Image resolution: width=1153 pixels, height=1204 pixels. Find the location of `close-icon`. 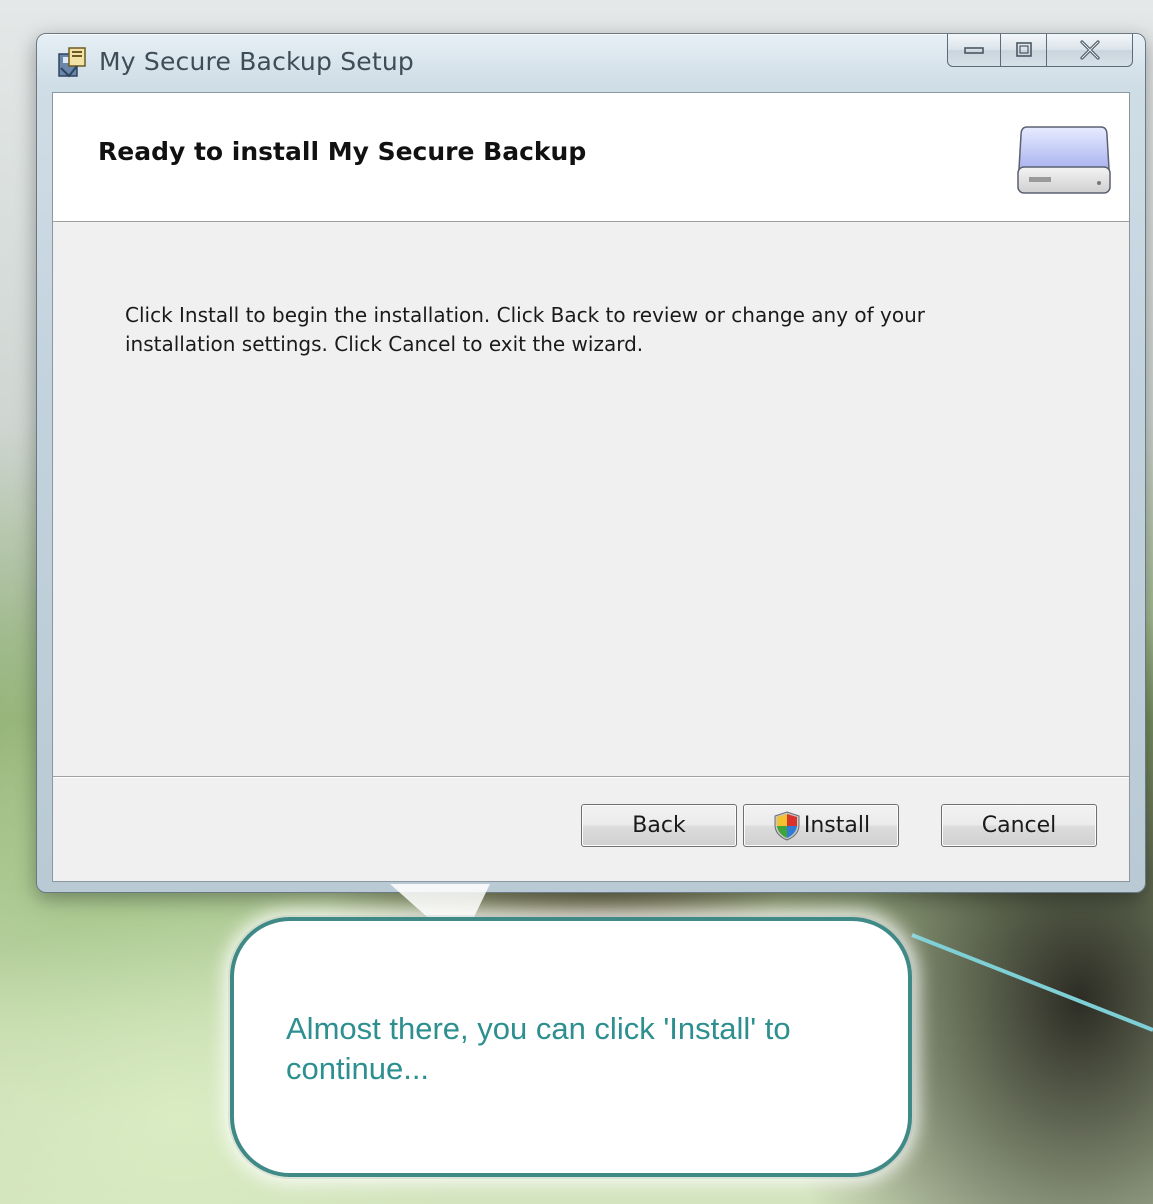

close-icon is located at coordinates (1089, 50).